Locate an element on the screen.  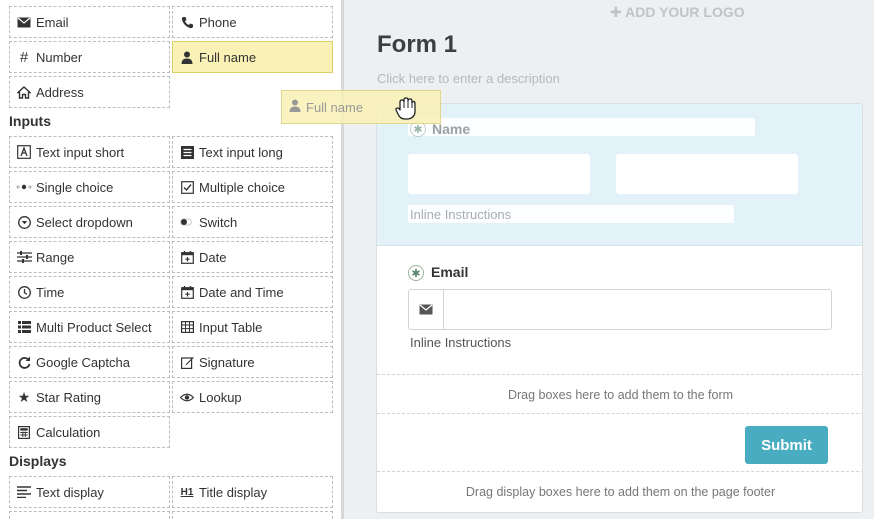
field-label: Select dropdown is located at coordinates (84, 222).